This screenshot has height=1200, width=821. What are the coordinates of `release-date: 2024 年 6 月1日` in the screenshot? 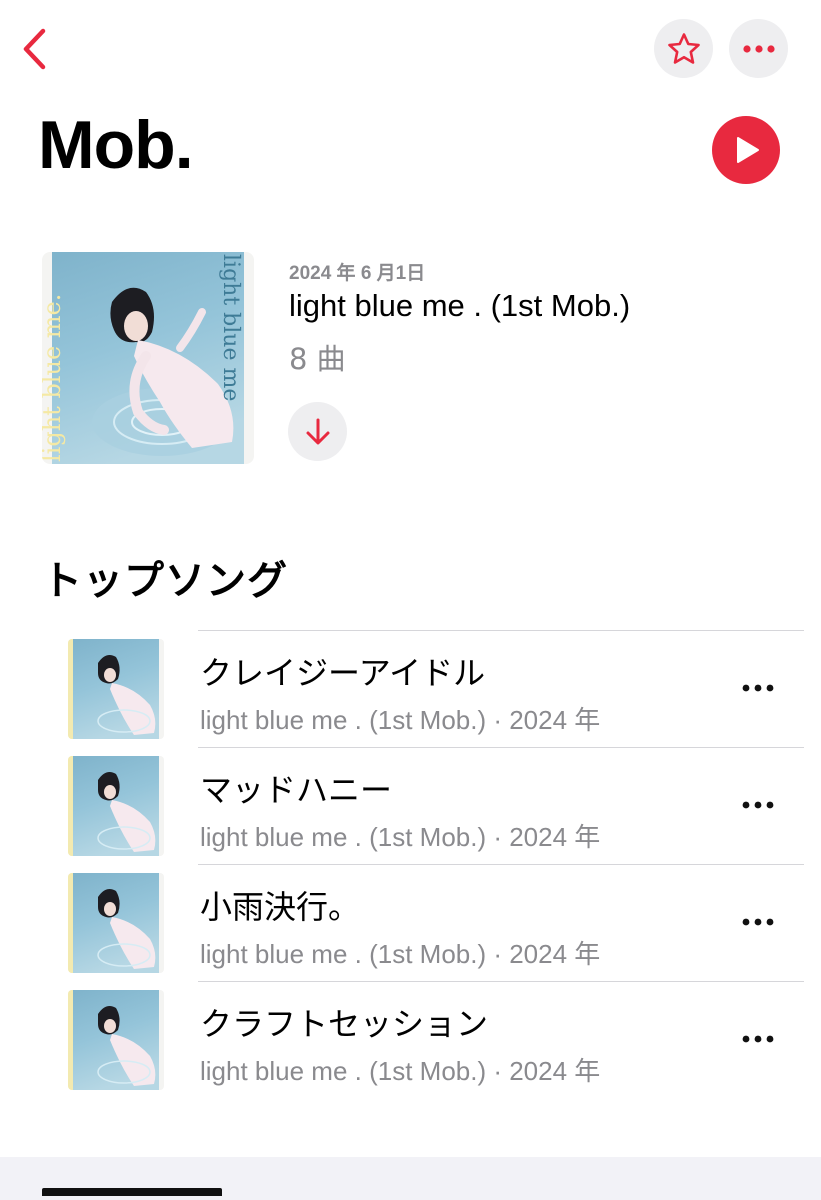 It's located at (357, 273).